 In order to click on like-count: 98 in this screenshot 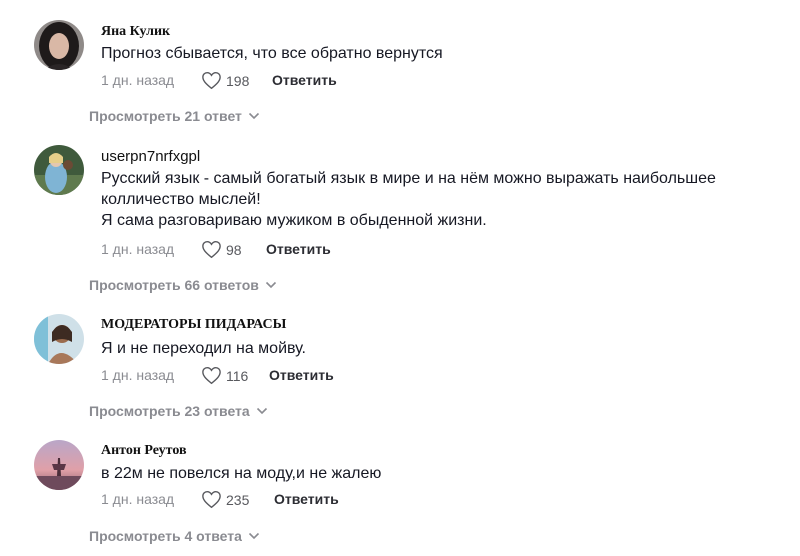, I will do `click(234, 249)`.